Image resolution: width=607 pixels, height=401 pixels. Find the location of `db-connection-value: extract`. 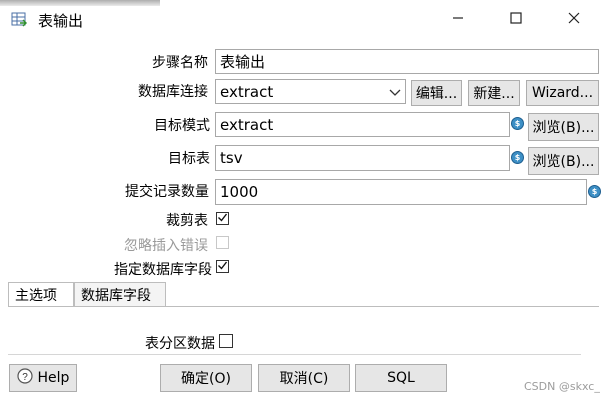

db-connection-value: extract is located at coordinates (247, 91).